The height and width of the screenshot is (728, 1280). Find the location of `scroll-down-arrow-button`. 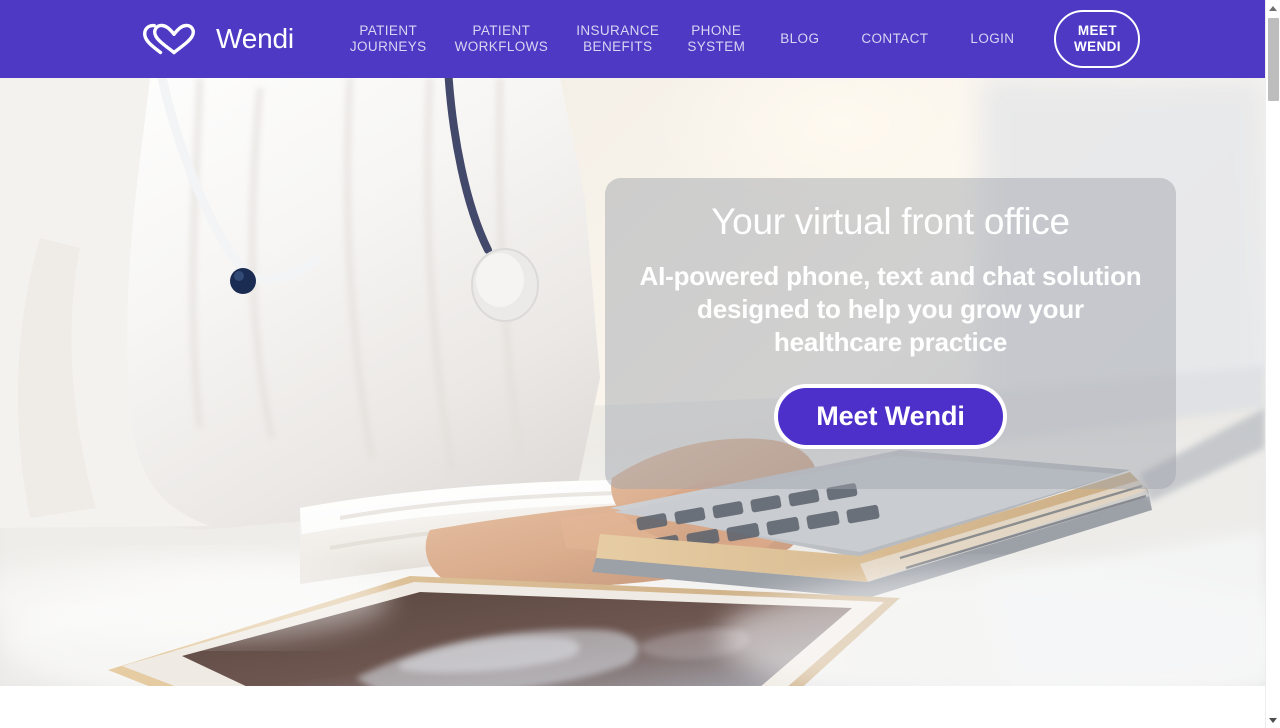

scroll-down-arrow-button is located at coordinates (1273, 720).